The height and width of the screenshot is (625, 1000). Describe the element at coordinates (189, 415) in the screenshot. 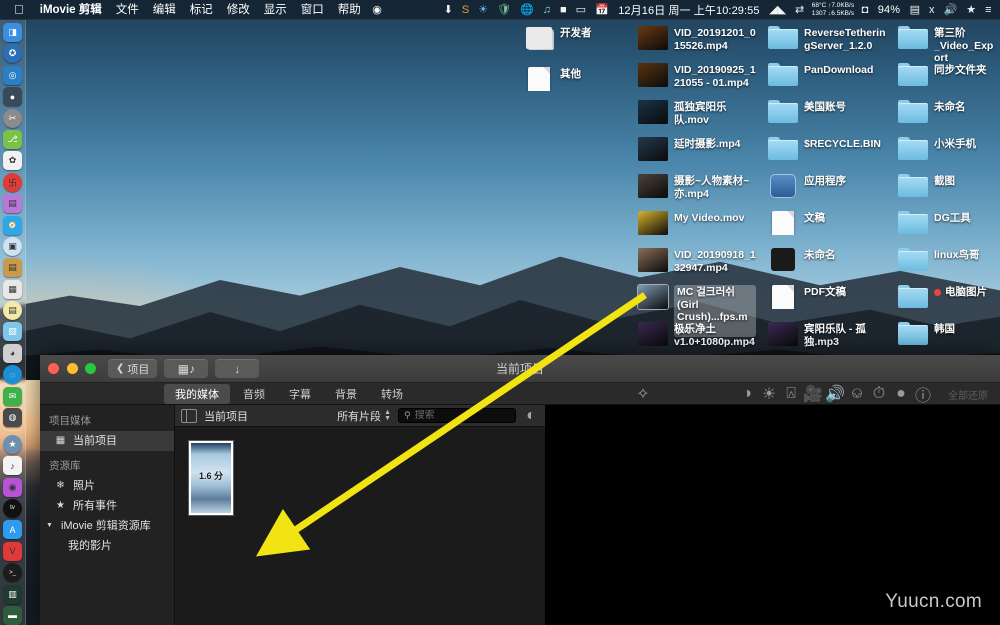

I see `sidebar-toggle-icon` at that location.